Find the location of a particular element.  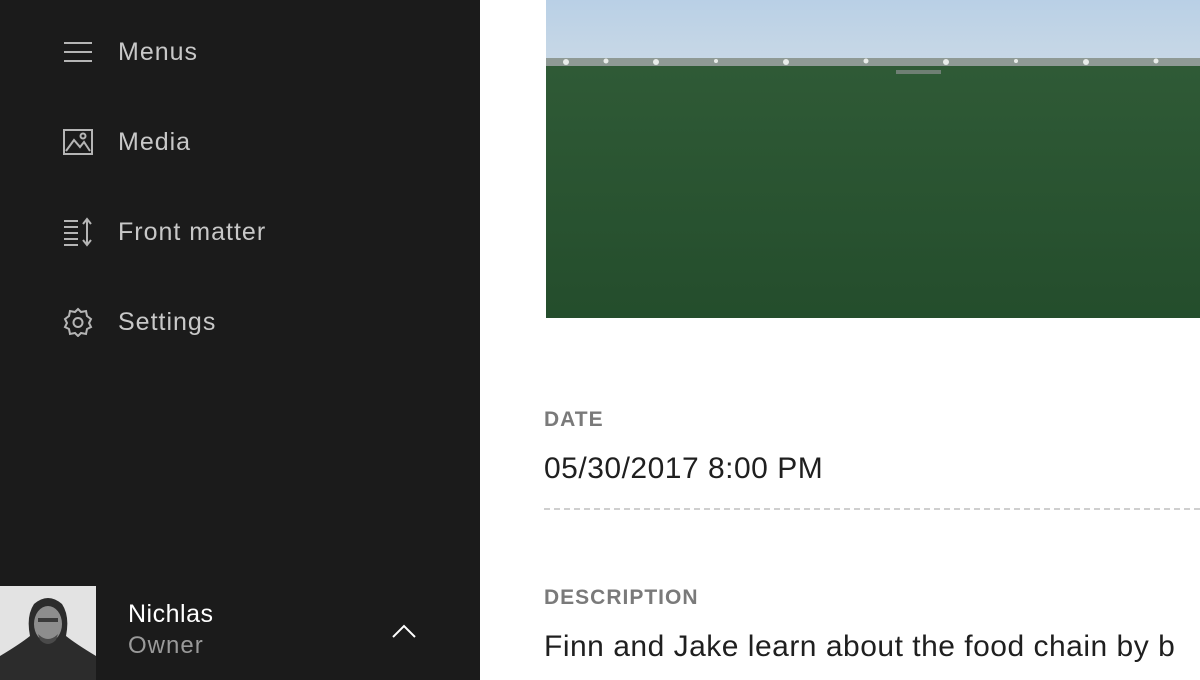

sidebar-item-label: Settings is located at coordinates (167, 321).